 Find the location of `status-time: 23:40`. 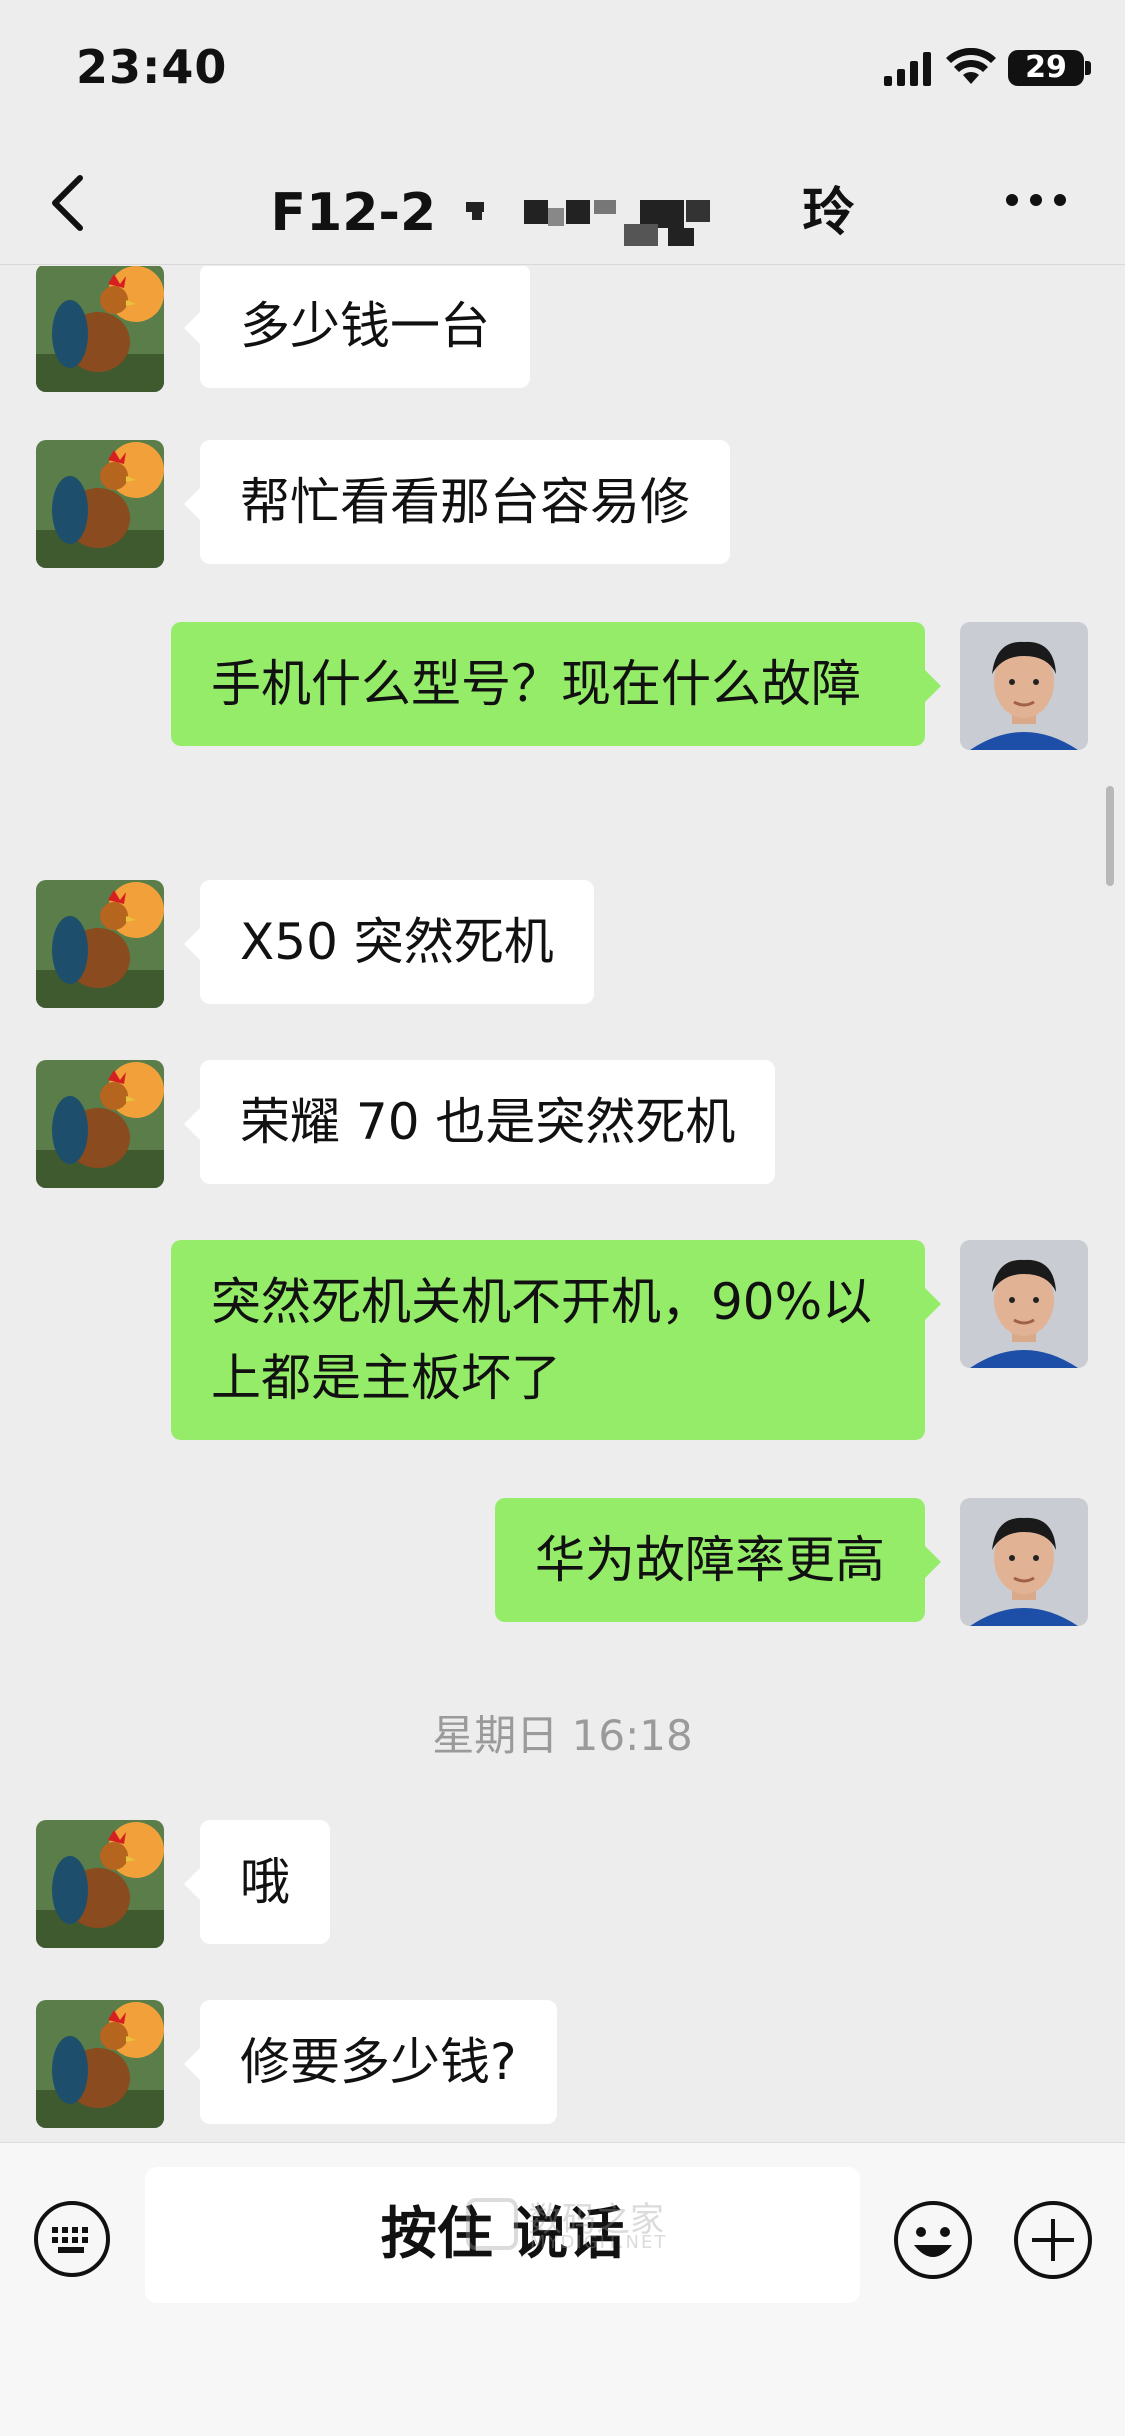

status-time: 23:40 is located at coordinates (152, 67).